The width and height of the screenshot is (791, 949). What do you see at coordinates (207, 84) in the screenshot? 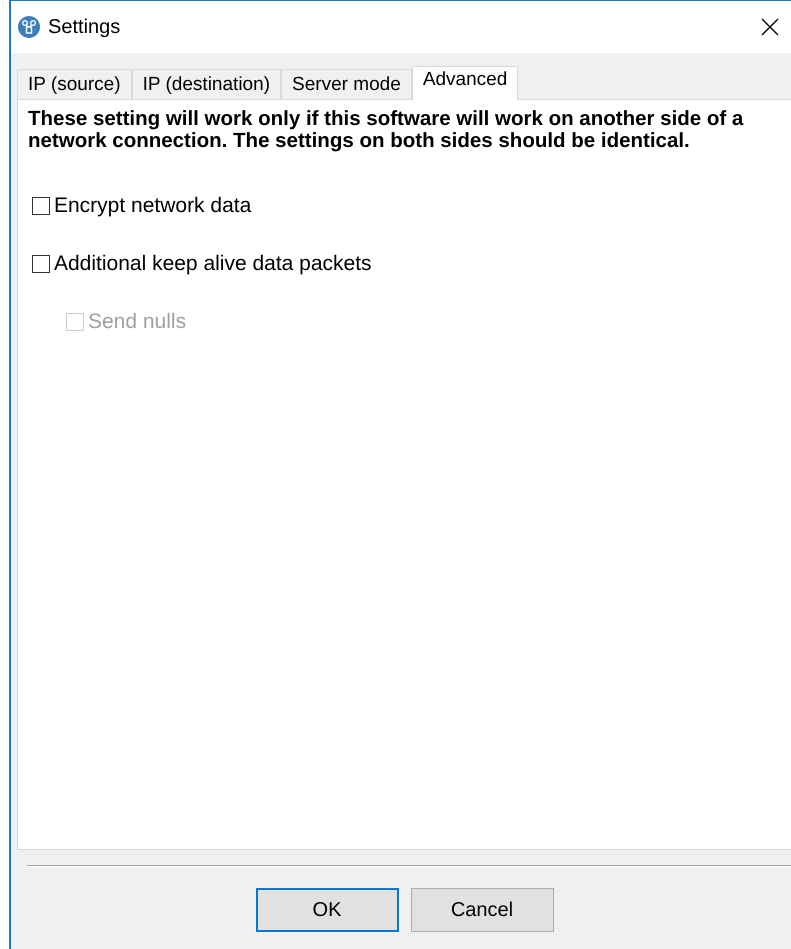
I see `tab: IP (destination)` at bounding box center [207, 84].